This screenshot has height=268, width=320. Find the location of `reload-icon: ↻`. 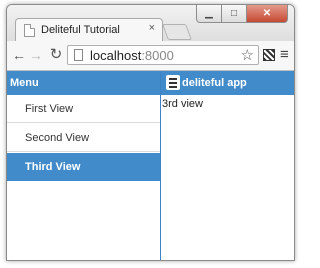

reload-icon: ↻ is located at coordinates (56, 55).